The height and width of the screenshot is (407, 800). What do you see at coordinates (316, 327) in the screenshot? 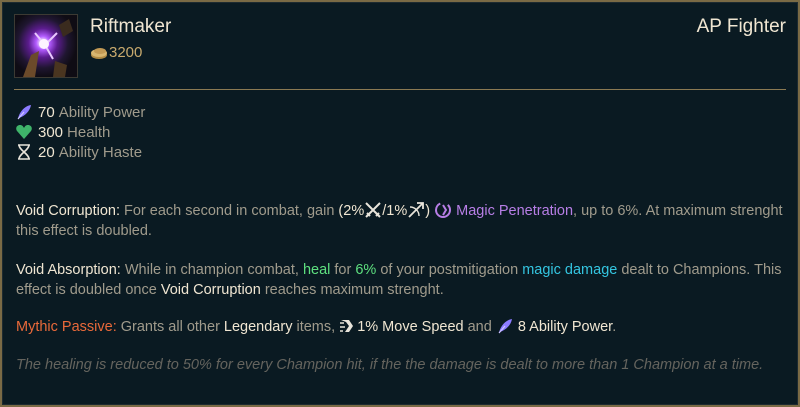
I see `passive-text: items,` at bounding box center [316, 327].